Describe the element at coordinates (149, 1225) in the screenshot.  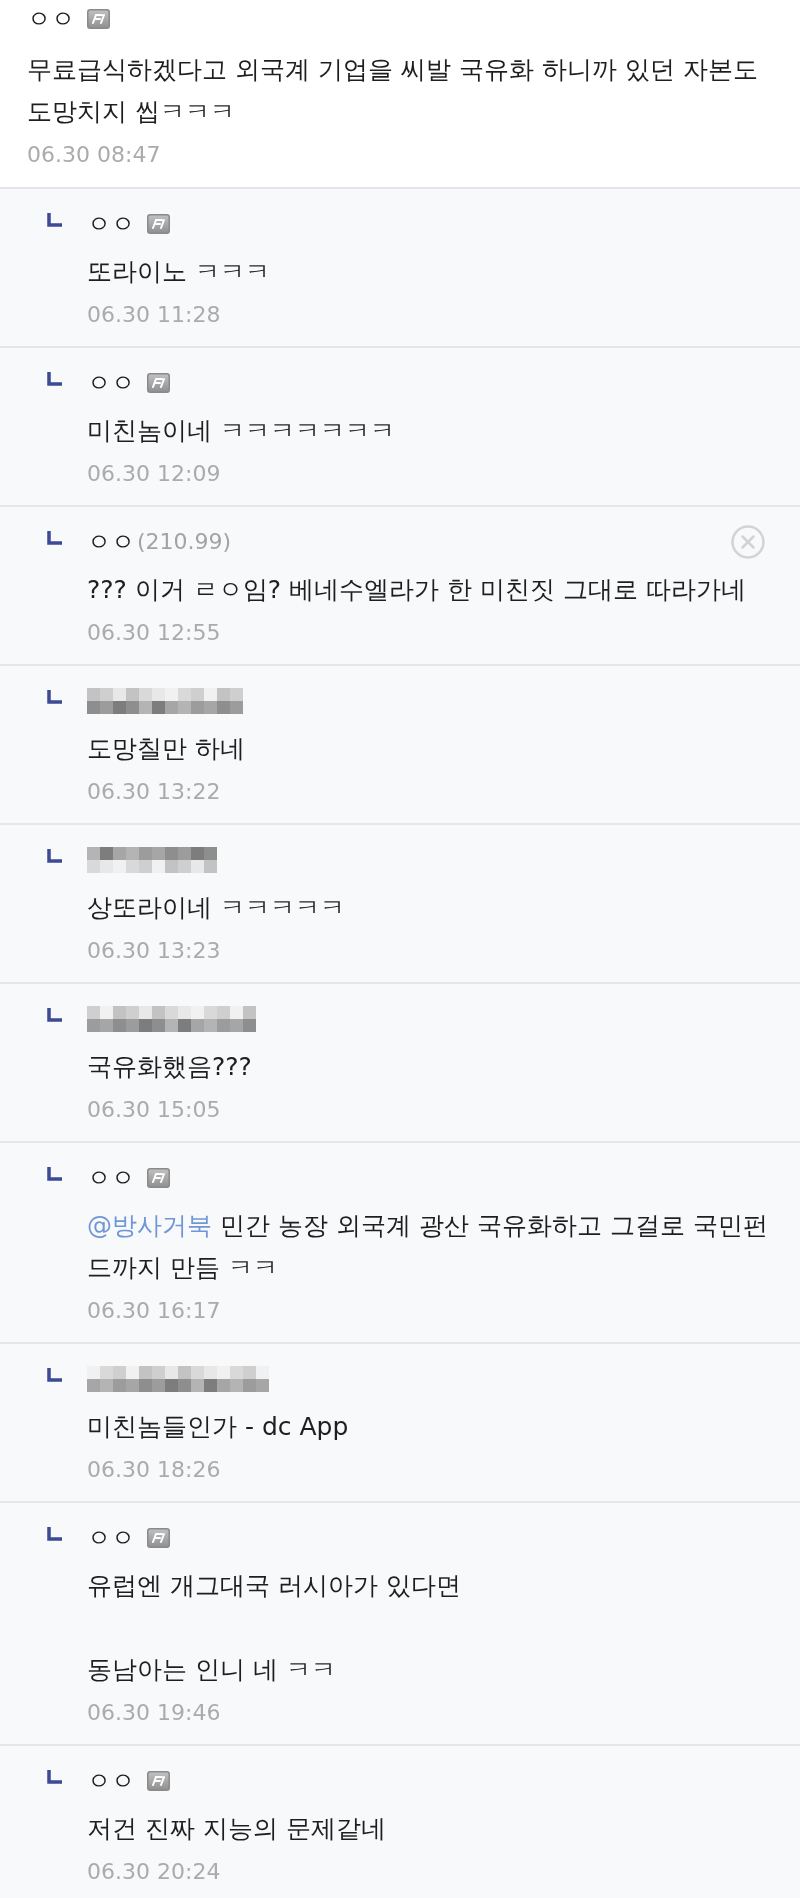
I see `mention-link: @방사거북` at that location.